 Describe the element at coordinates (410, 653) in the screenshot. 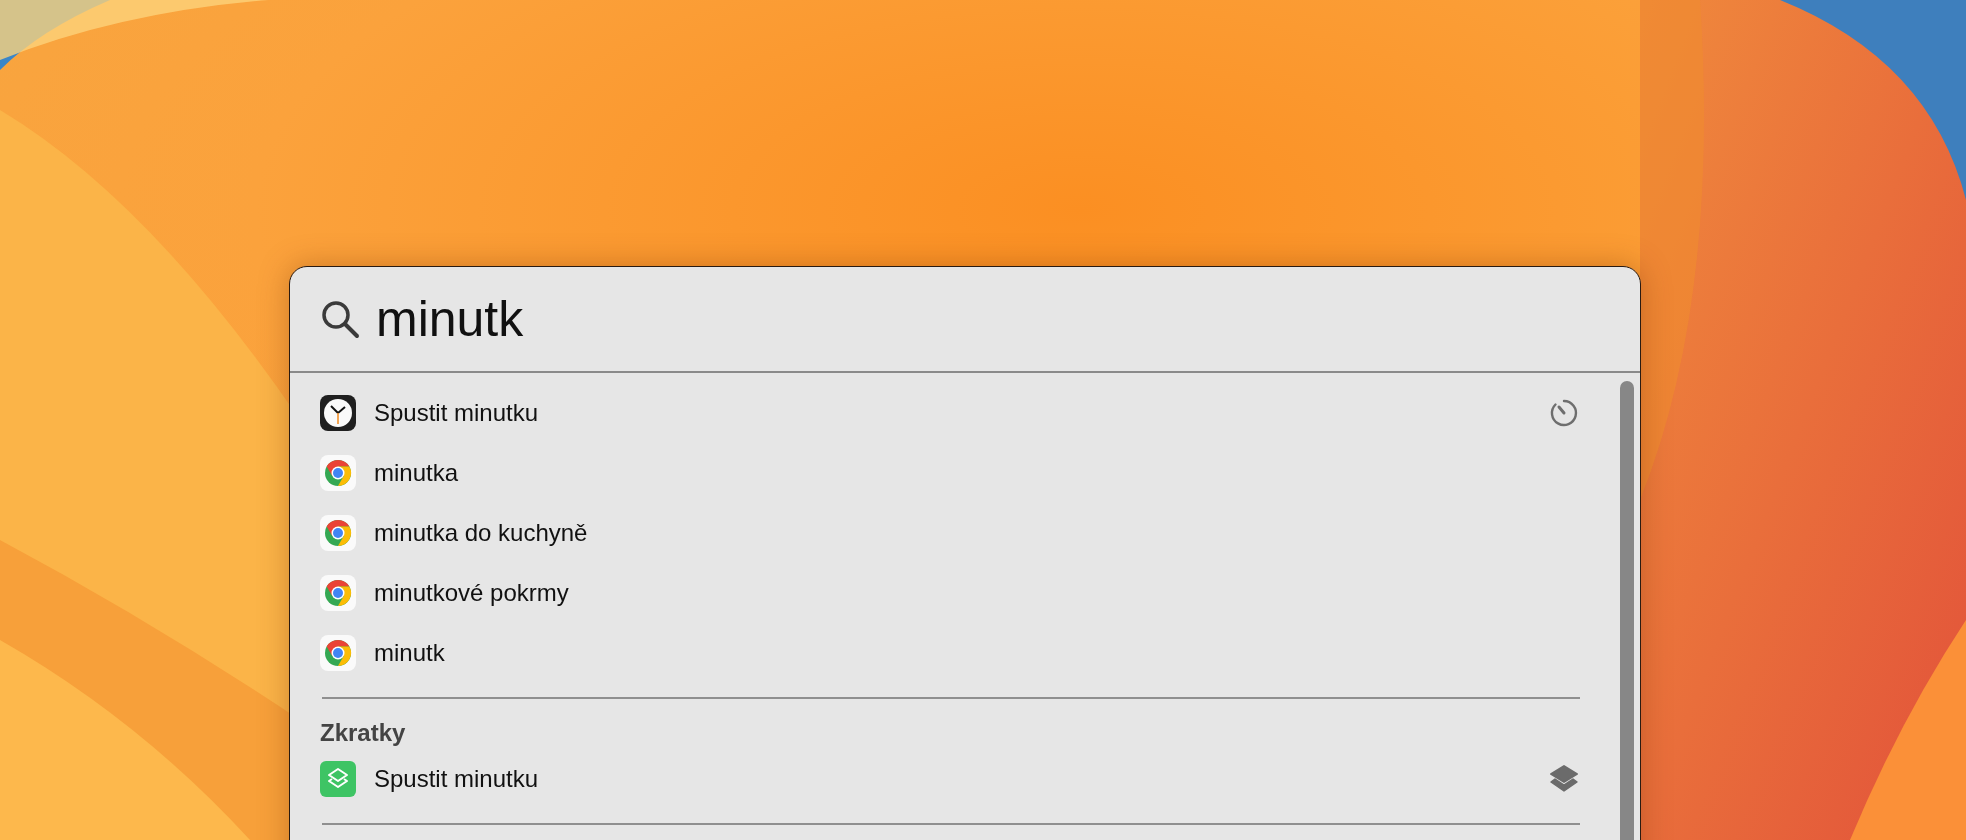

I see `result-title: minutk` at that location.